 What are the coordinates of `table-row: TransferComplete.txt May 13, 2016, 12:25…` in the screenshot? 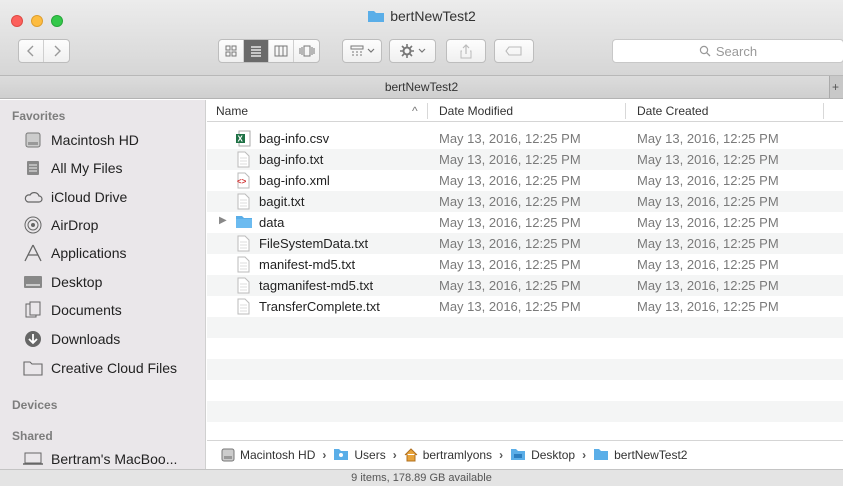 It's located at (525, 306).